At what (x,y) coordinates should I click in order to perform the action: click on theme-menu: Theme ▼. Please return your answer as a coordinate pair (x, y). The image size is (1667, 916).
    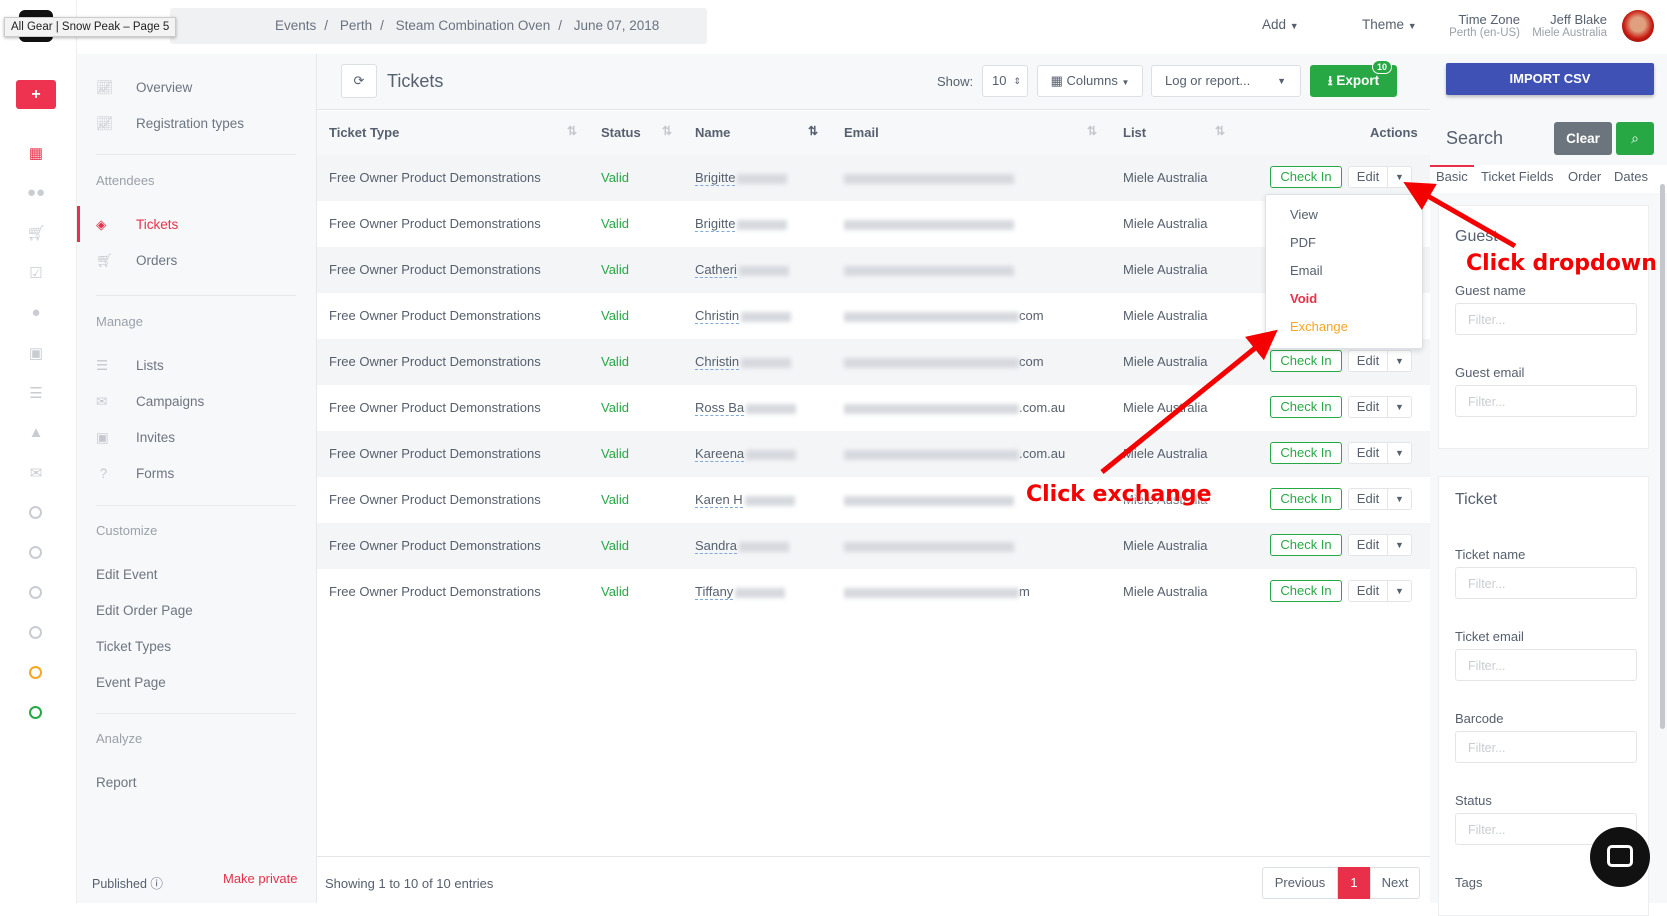
    Looking at the image, I should click on (1389, 24).